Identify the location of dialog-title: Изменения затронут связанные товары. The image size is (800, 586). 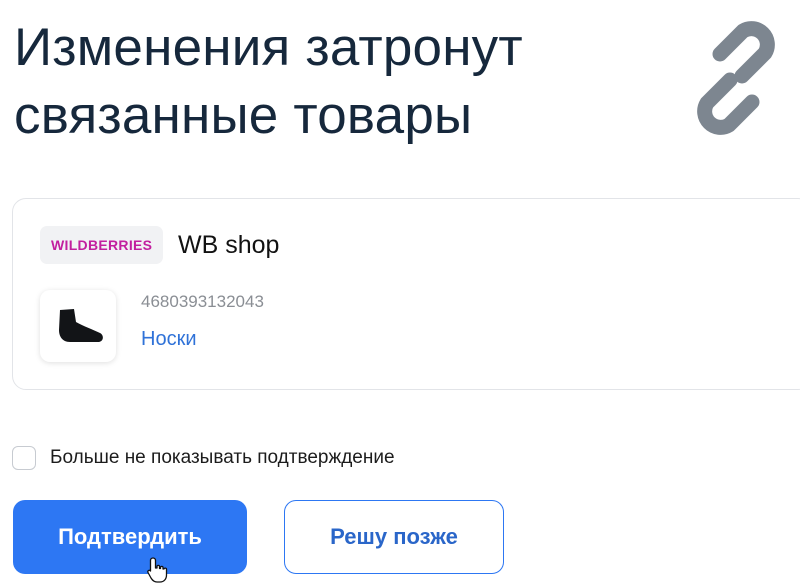
(268, 82).